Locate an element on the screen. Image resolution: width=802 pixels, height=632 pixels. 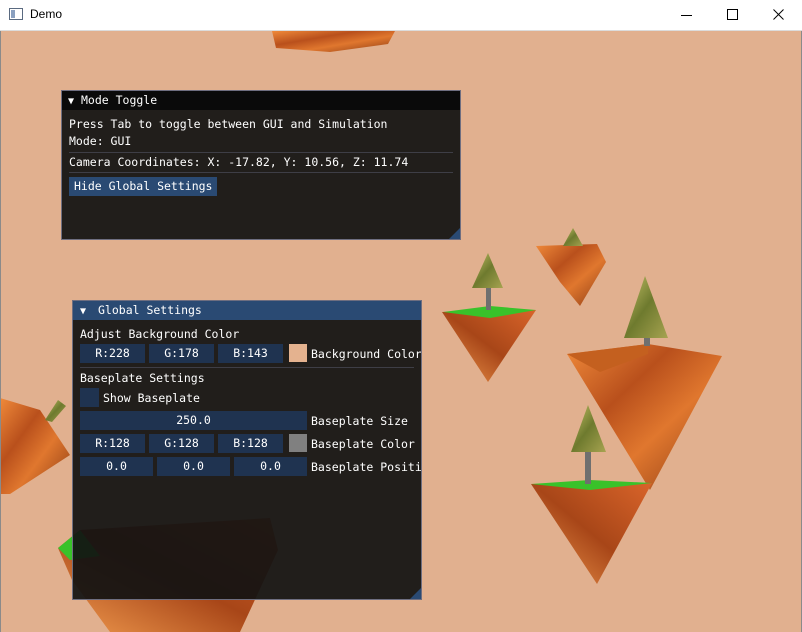
global-settings-title: Global Settings is located at coordinates (150, 310).